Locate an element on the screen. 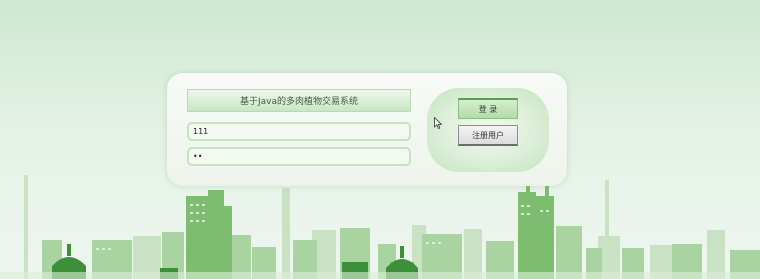 Image resolution: width=760 pixels, height=279 pixels. system-title: 基于Java的多肉植物交易系统 is located at coordinates (299, 100).